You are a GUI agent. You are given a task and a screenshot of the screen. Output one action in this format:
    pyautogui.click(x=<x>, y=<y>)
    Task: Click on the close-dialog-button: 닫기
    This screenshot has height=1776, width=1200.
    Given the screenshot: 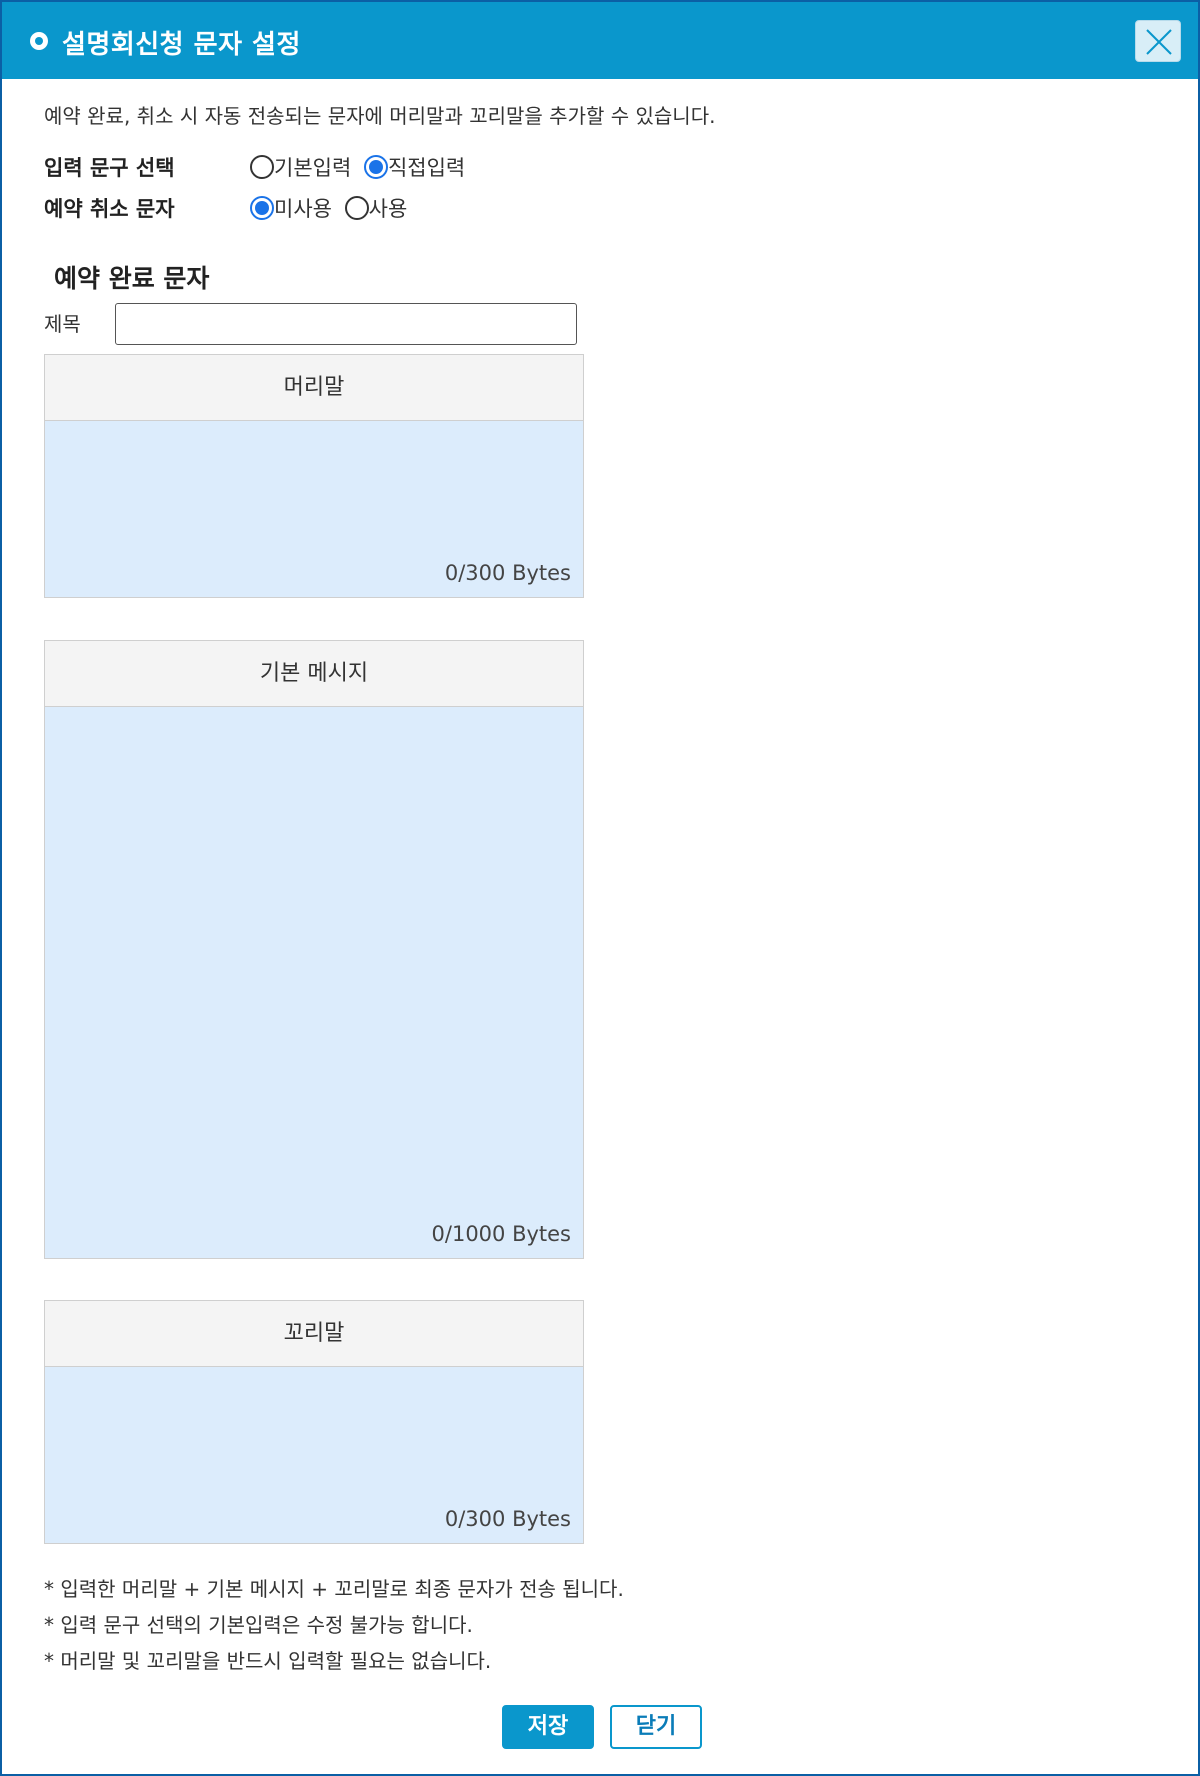 What is the action you would take?
    pyautogui.click(x=656, y=1727)
    